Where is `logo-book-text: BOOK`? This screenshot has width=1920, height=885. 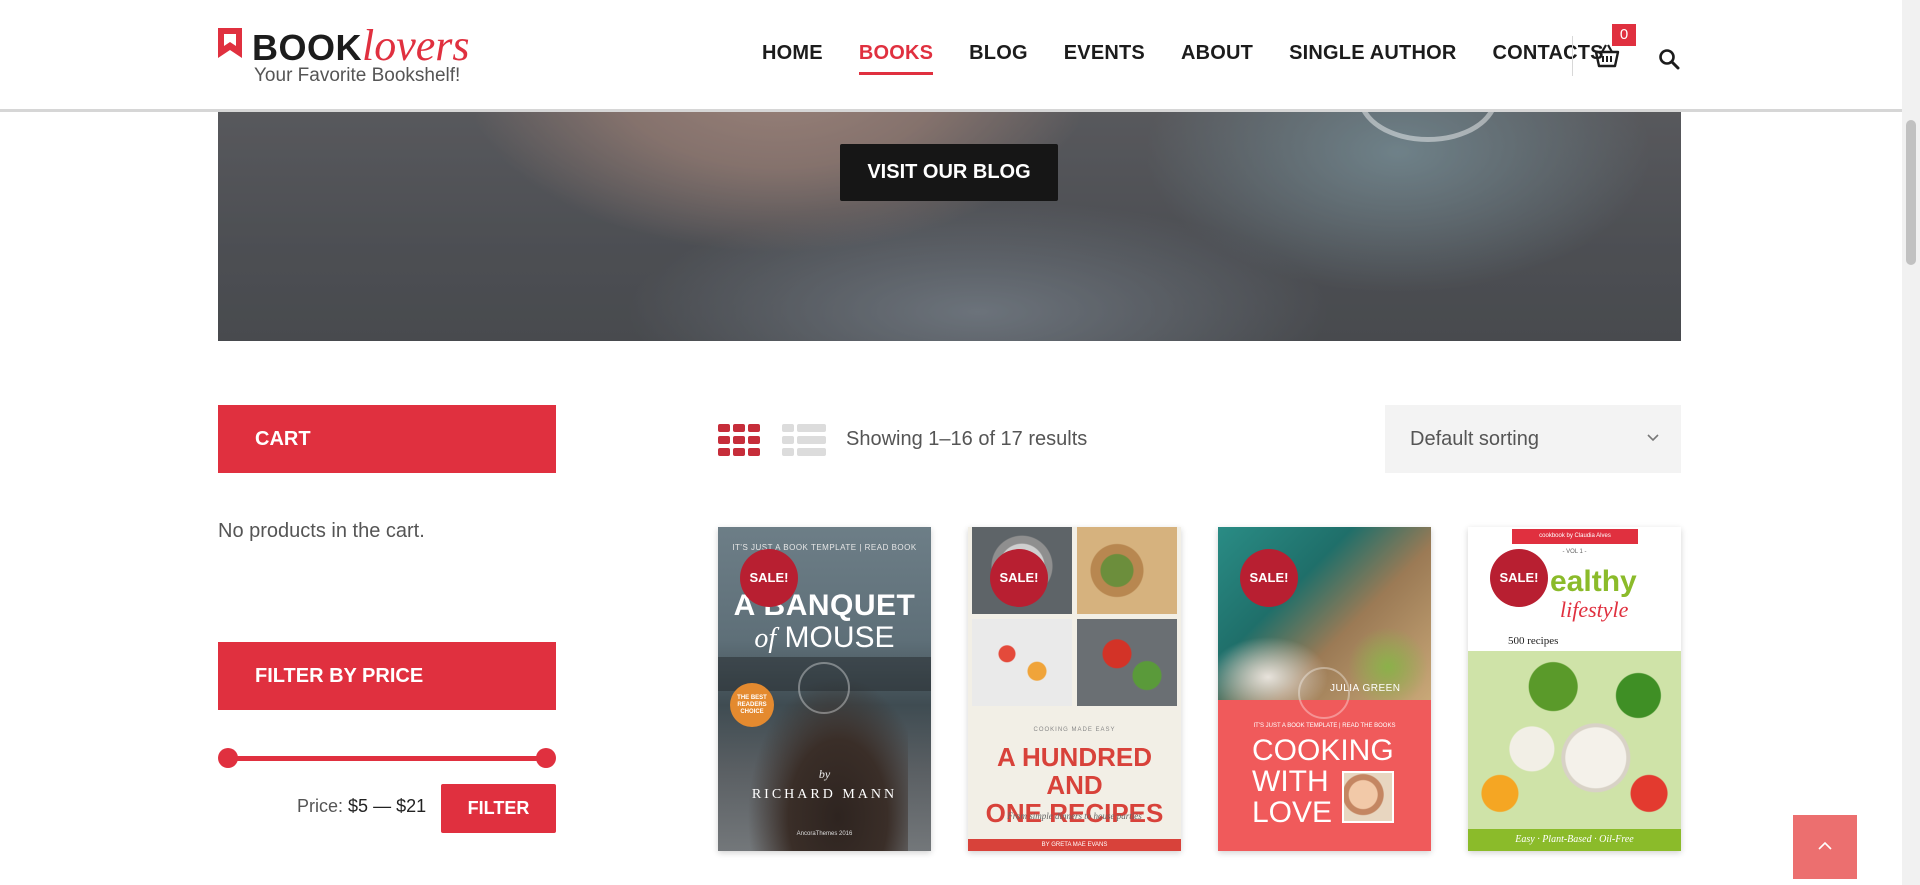 logo-book-text: BOOK is located at coordinates (307, 47).